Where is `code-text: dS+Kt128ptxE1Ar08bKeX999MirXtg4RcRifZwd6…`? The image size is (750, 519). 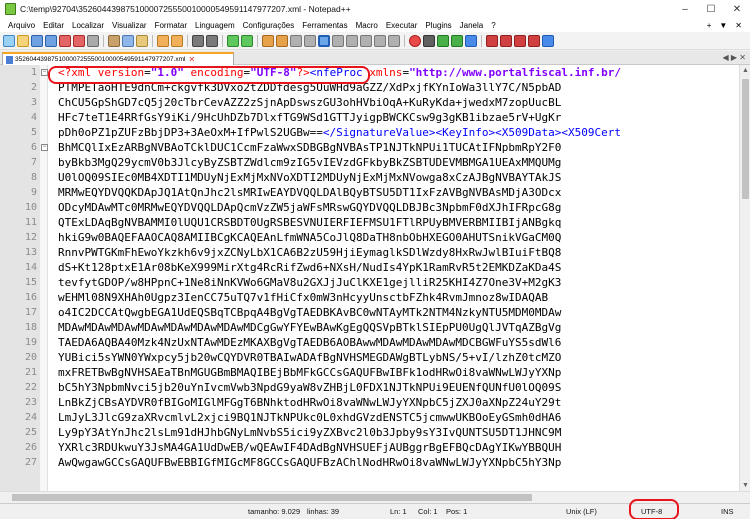 code-text: dS+Kt128ptxE1Ar08bKeX999MirXtg4RcRifZwd6… is located at coordinates (309, 267).